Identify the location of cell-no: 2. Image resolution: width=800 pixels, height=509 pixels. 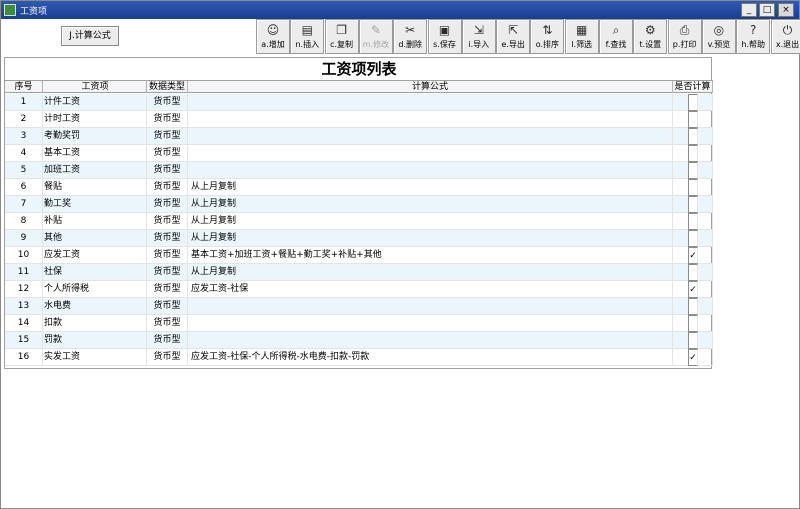
(24, 119).